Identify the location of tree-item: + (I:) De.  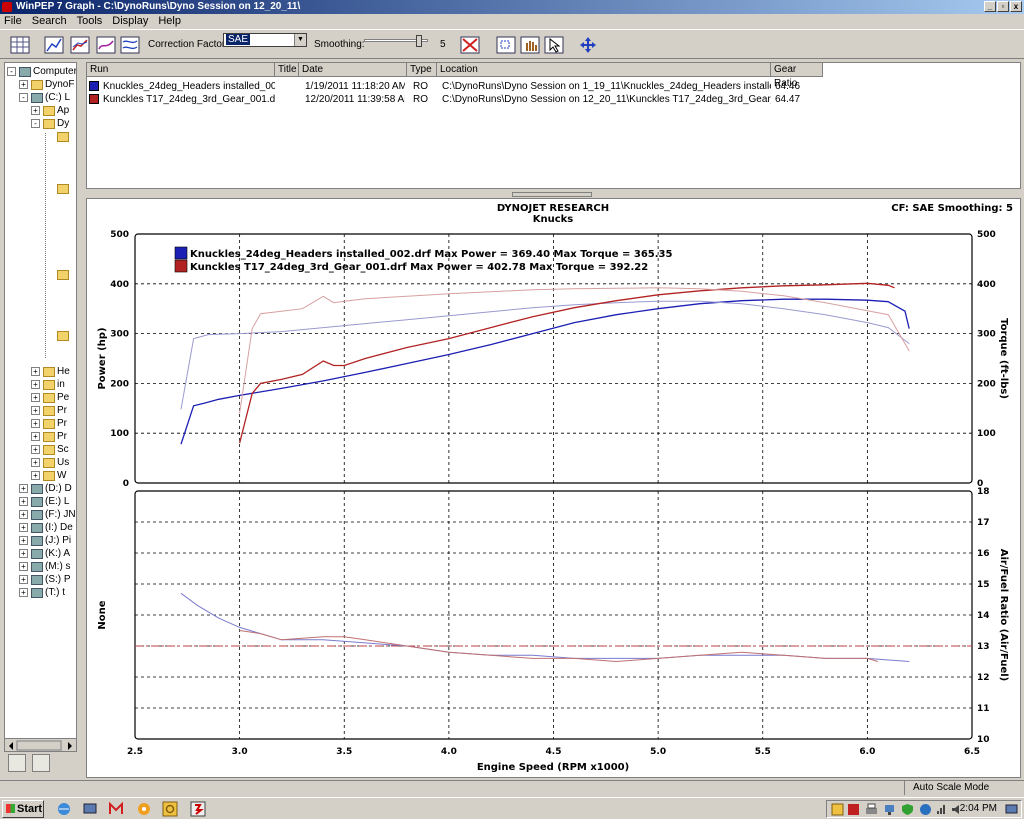
(46, 527).